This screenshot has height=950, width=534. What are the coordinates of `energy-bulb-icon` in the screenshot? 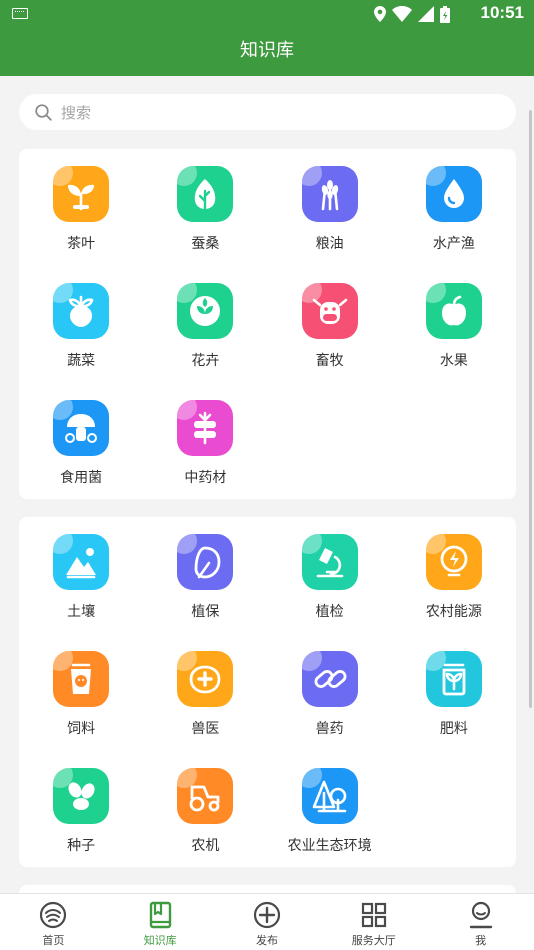 It's located at (453, 562).